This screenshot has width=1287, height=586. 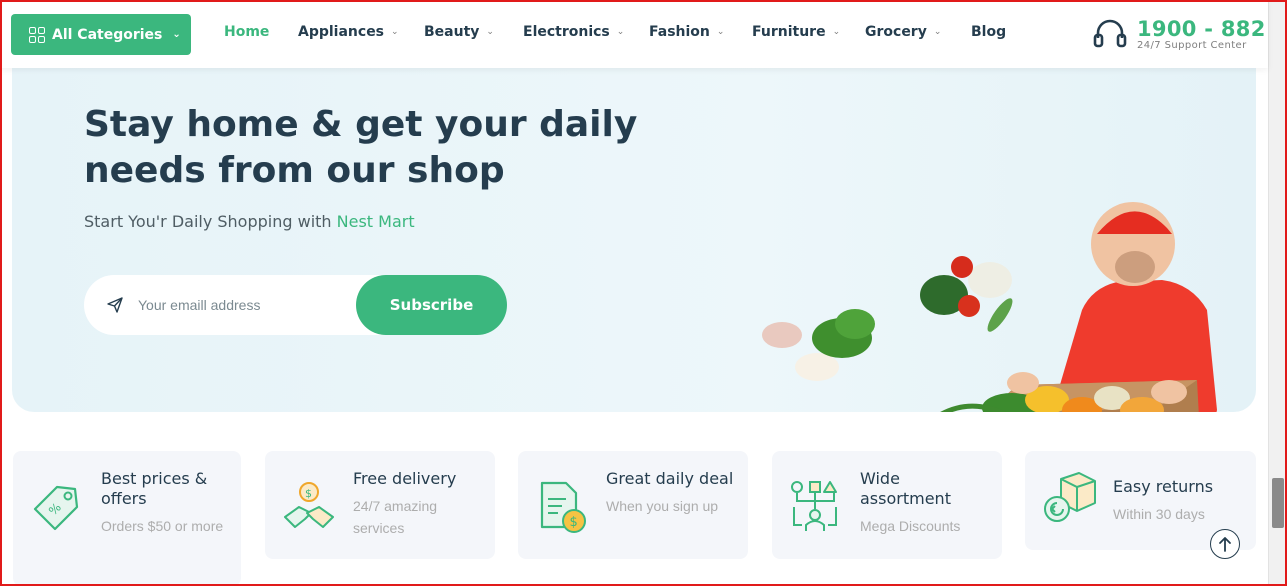 I want to click on feature-title: Best prices & offers, so click(x=154, y=488).